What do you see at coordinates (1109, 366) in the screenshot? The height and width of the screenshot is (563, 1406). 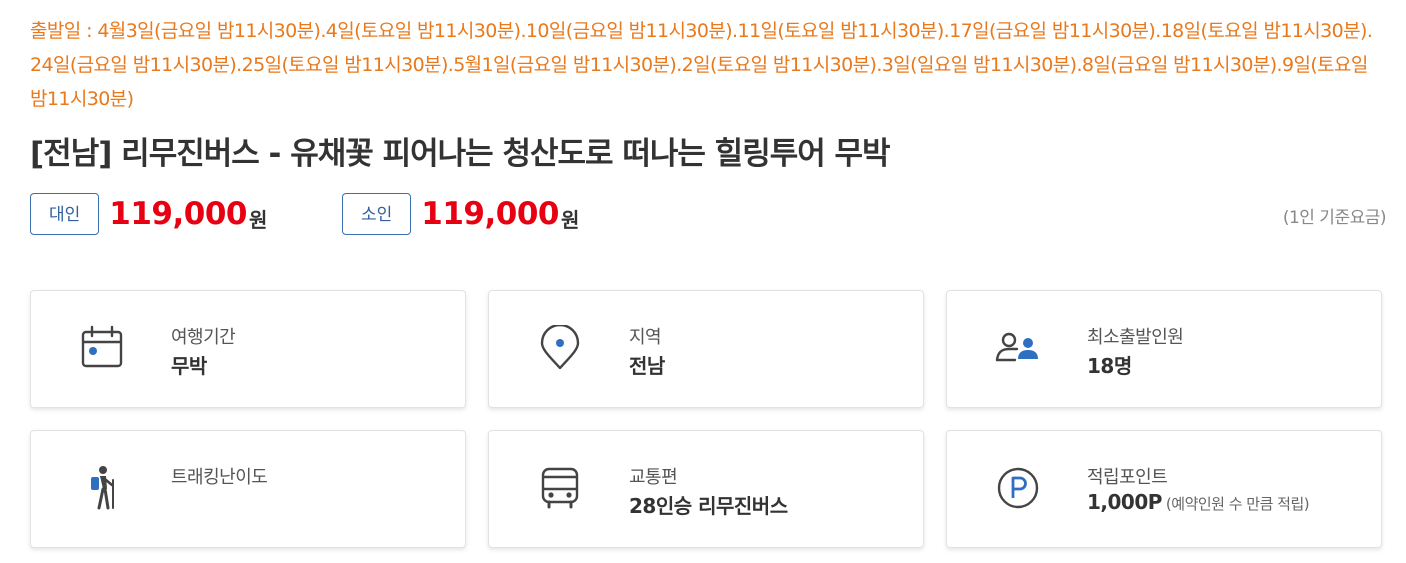 I see `info-card-value: 18명` at bounding box center [1109, 366].